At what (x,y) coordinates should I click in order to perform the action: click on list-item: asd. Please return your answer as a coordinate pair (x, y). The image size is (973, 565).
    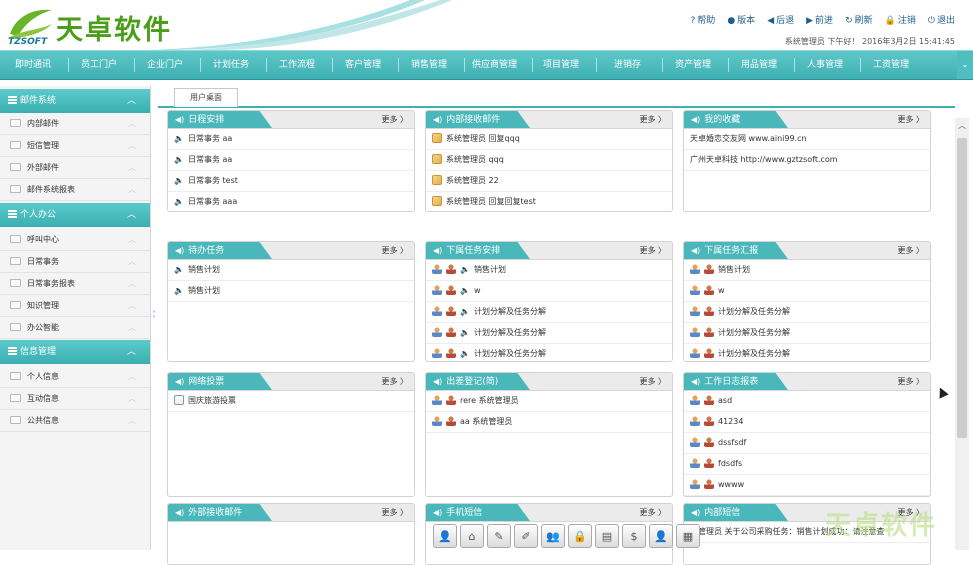
    Looking at the image, I should click on (807, 401).